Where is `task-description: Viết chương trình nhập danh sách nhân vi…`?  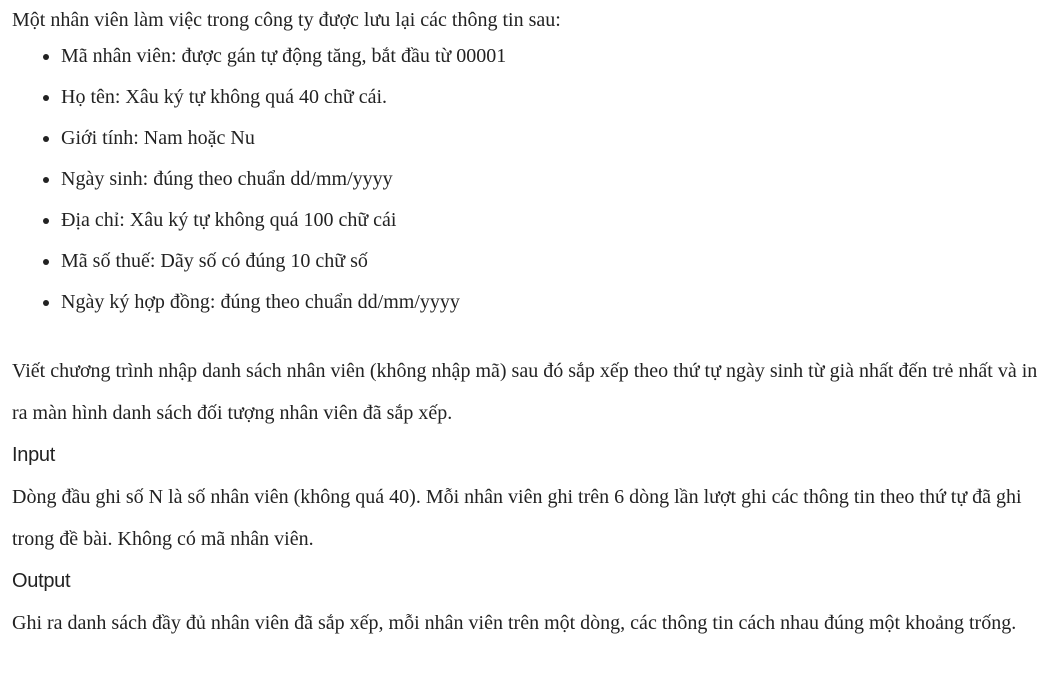 task-description: Viết chương trình nhập danh sách nhân vi… is located at coordinates (525, 392).